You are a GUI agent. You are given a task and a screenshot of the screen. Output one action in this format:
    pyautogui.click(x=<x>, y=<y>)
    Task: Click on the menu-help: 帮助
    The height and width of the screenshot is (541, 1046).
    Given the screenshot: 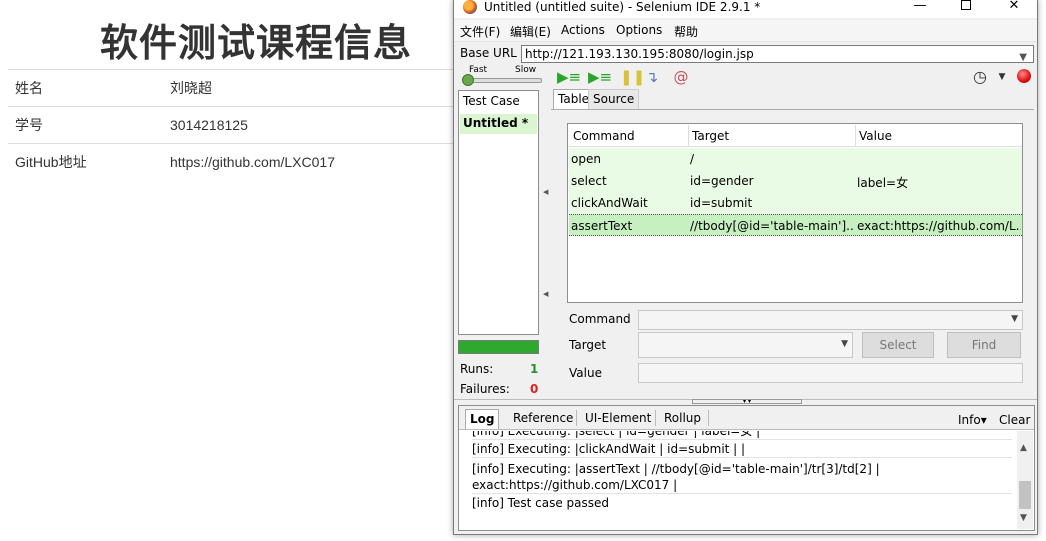 What is the action you would take?
    pyautogui.click(x=686, y=31)
    